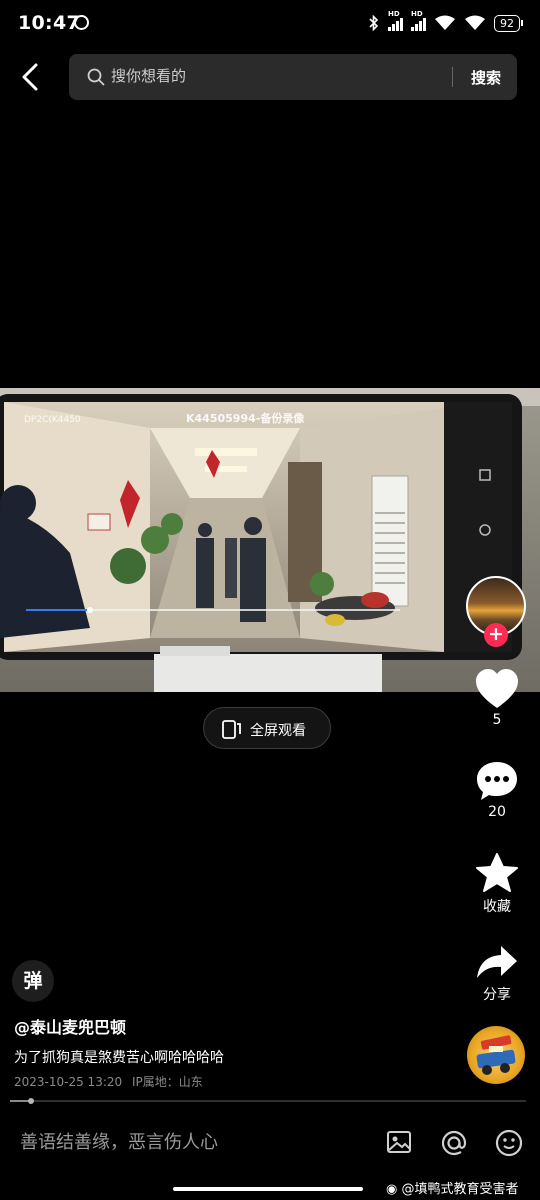 The height and width of the screenshot is (1200, 540). I want to click on heart-icon, so click(497, 688).